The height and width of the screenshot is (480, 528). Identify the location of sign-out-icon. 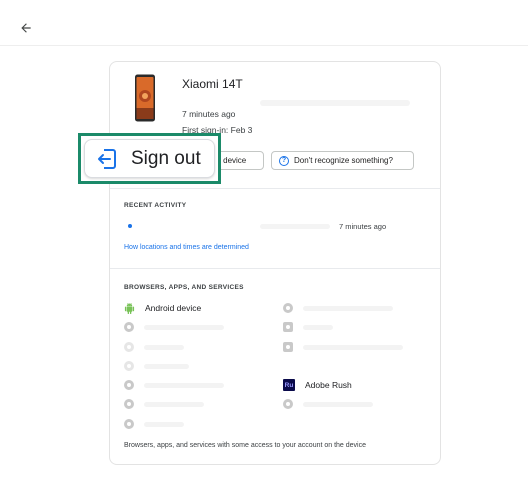
(107, 158).